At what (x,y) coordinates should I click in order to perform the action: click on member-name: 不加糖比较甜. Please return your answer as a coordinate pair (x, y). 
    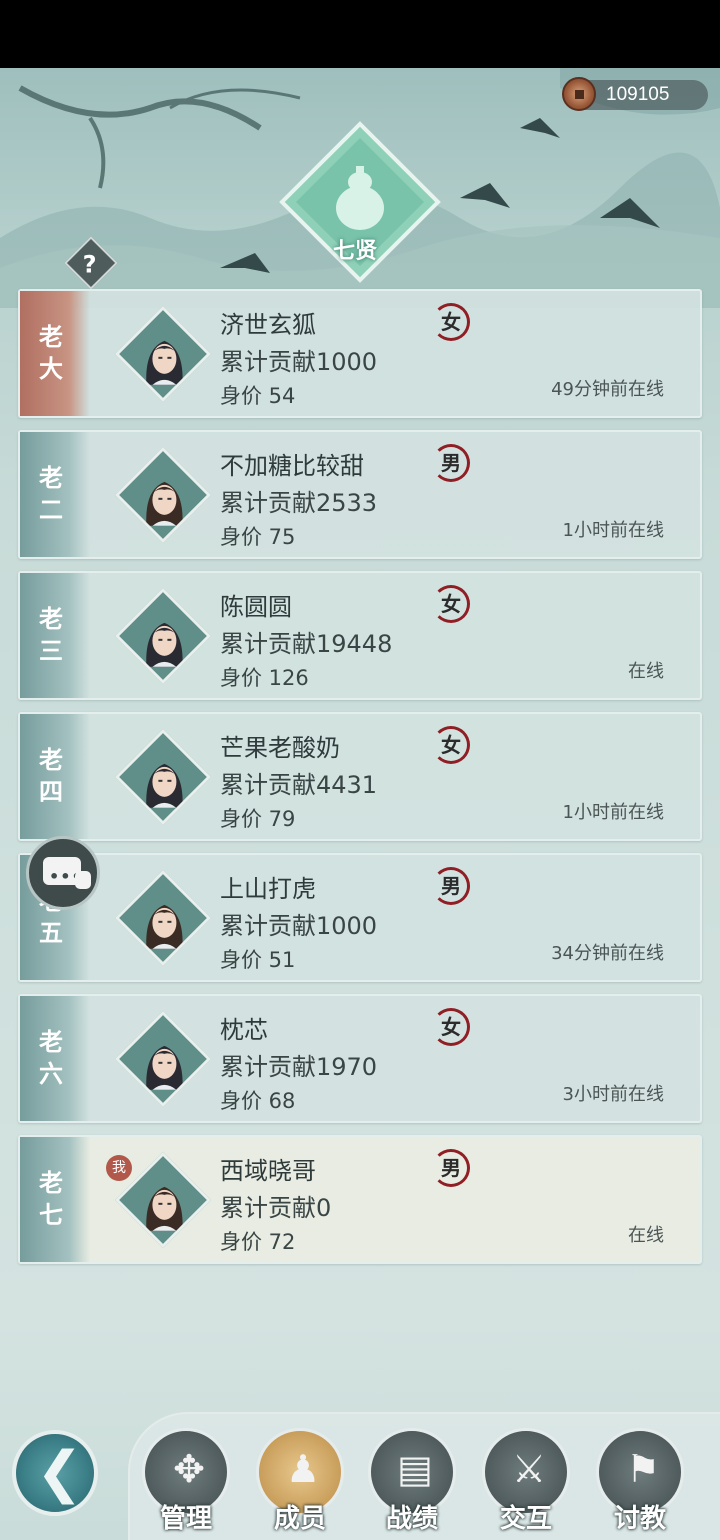
    Looking at the image, I should click on (292, 466).